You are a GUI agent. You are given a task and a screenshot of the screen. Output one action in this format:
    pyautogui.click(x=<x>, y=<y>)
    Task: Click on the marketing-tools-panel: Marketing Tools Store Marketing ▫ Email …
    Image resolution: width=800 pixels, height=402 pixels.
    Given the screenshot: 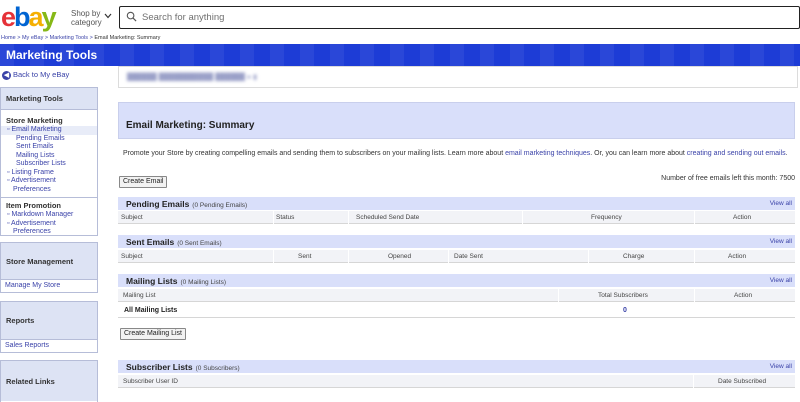 What is the action you would take?
    pyautogui.click(x=49, y=161)
    